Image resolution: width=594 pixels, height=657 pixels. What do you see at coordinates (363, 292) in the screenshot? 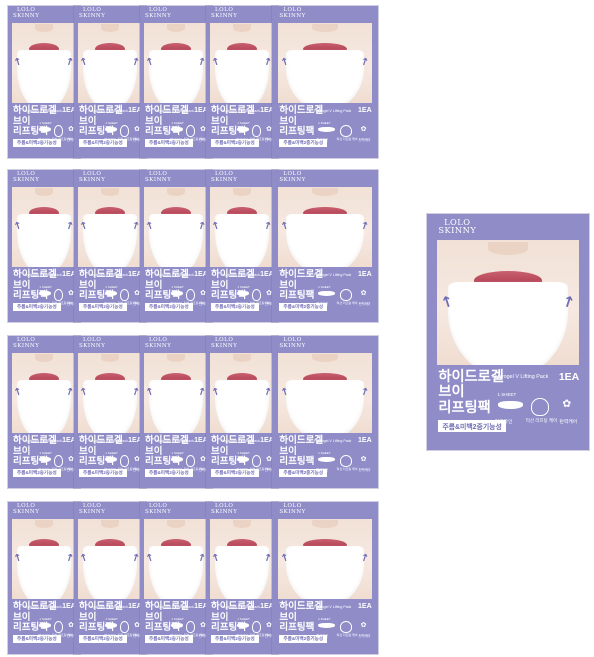
I see `care-sparkle-icon: ✿` at bounding box center [363, 292].